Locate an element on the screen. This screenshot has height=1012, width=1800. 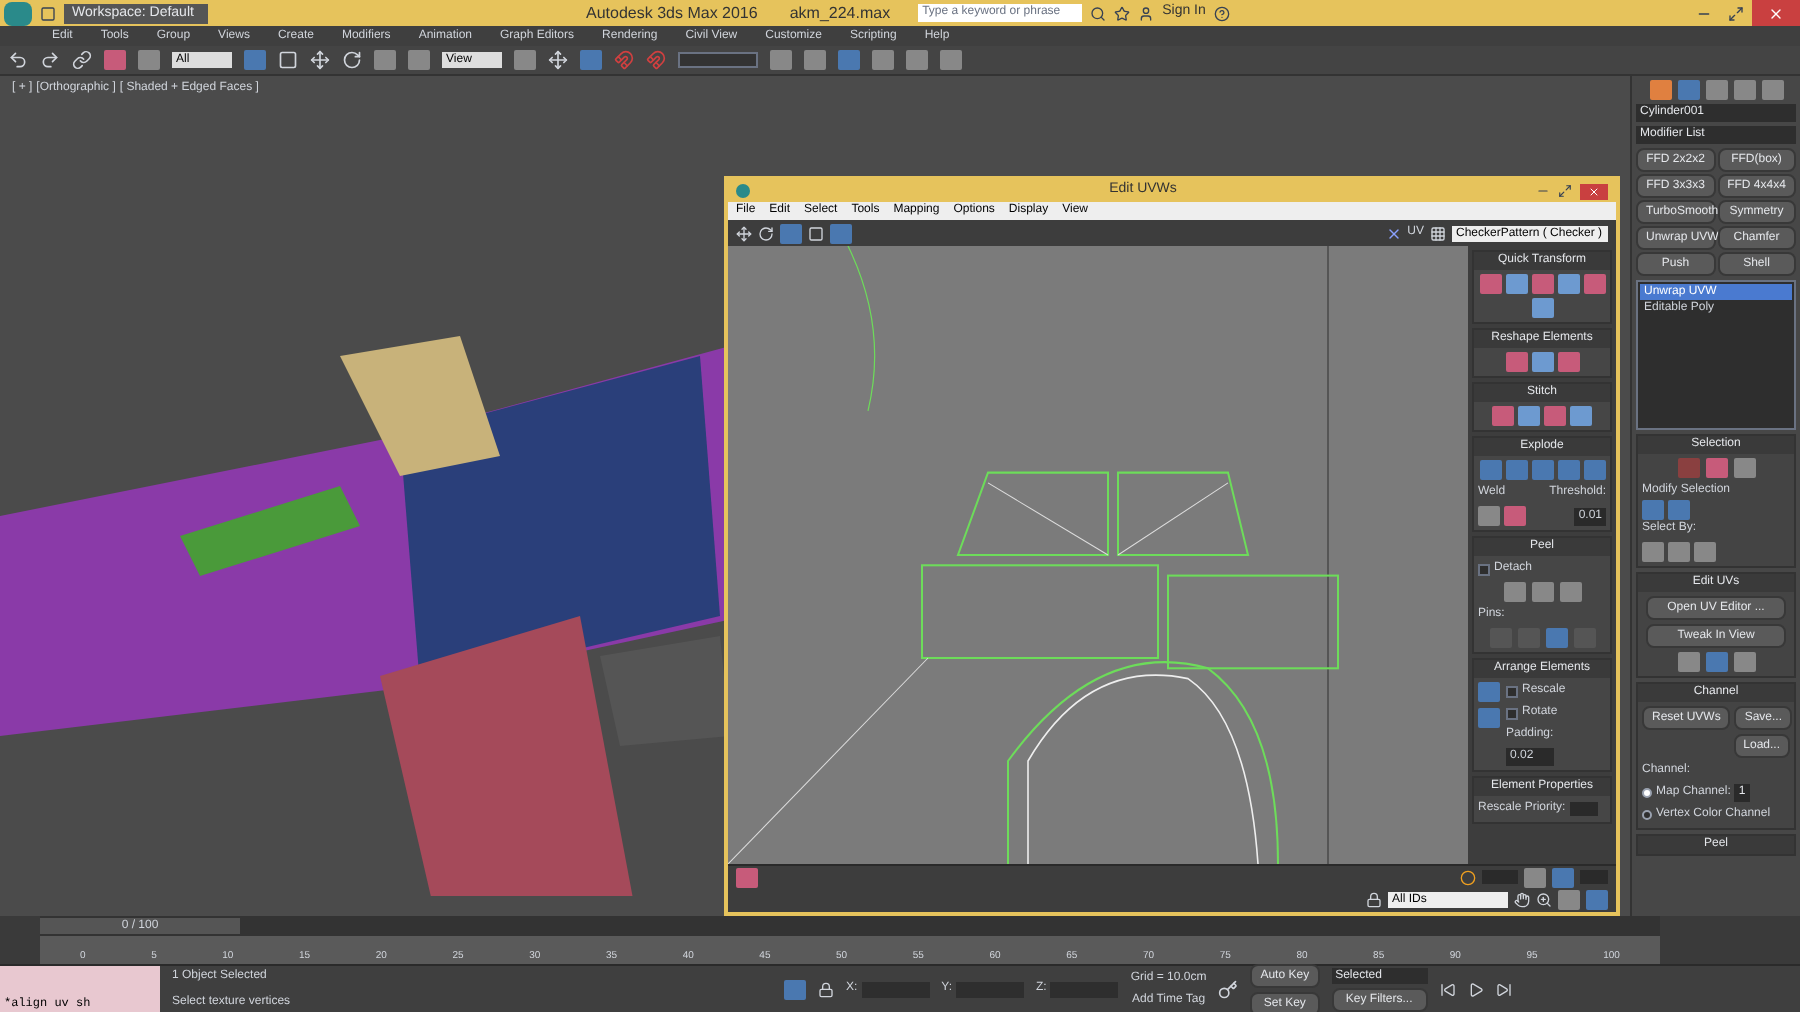
uv-editor-logo-icon is located at coordinates (743, 191).